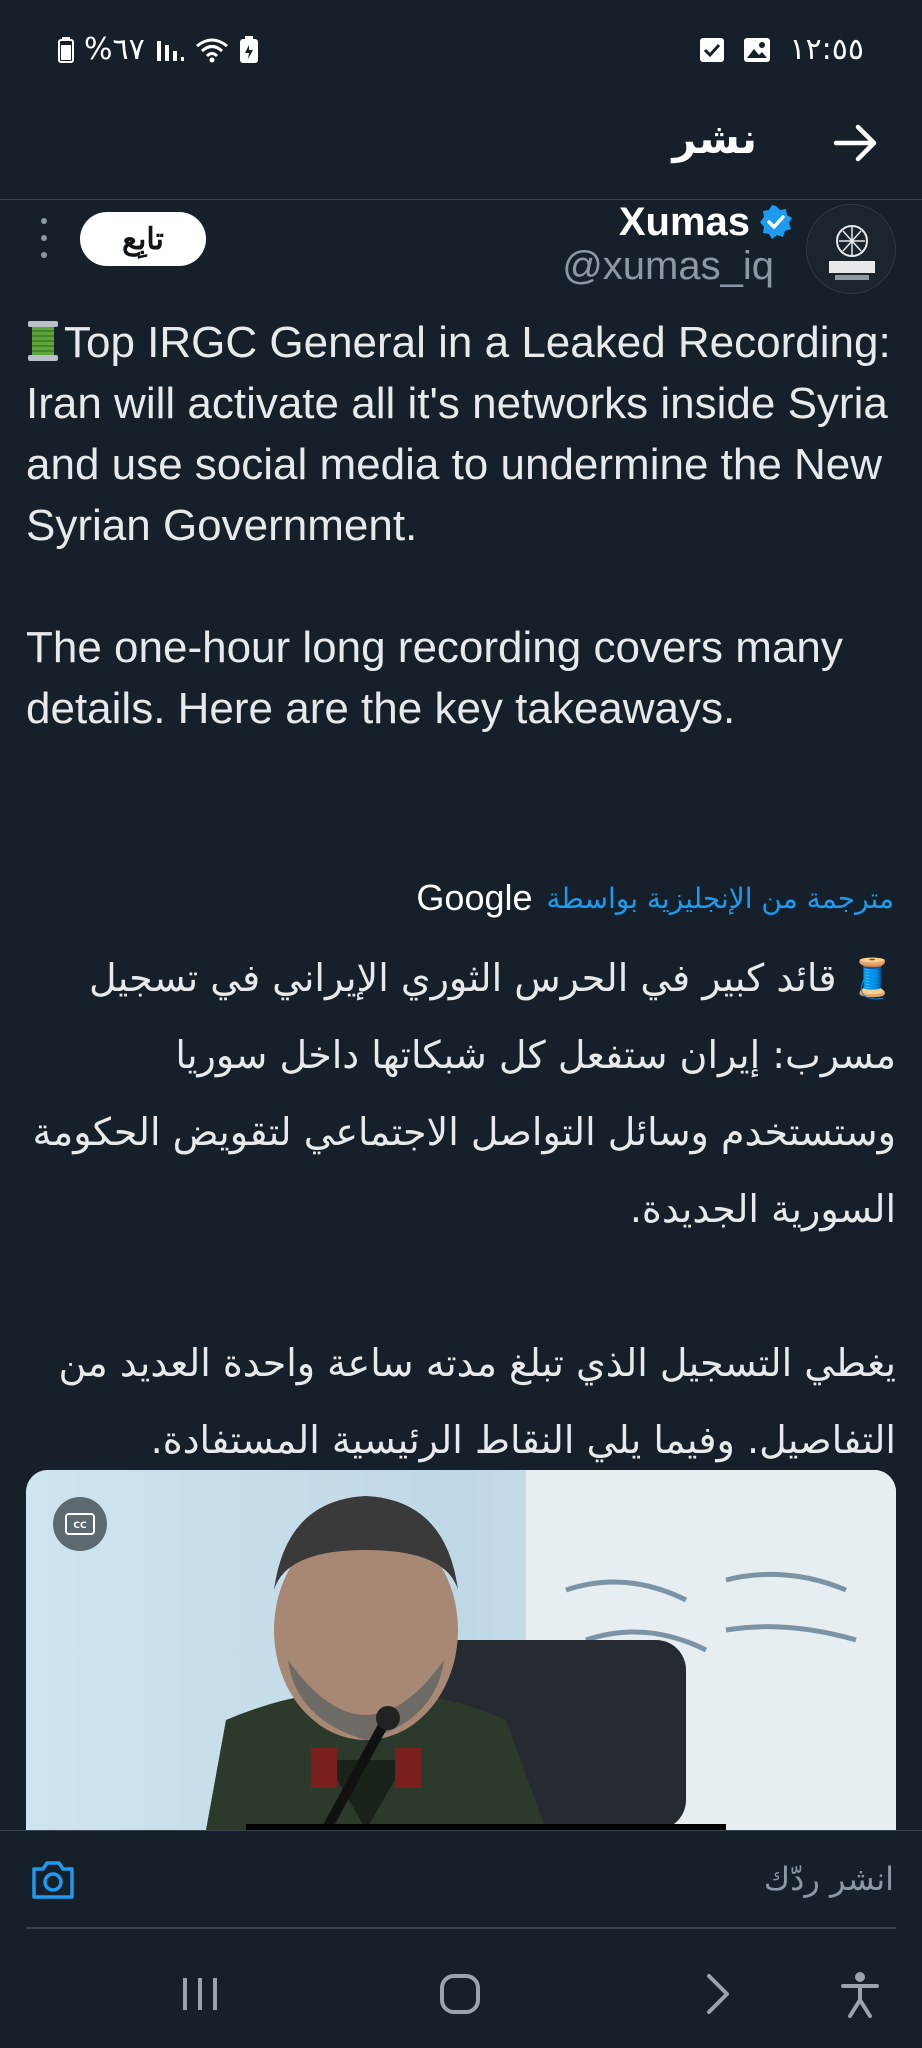  I want to click on camera-icon, so click(53, 1880).